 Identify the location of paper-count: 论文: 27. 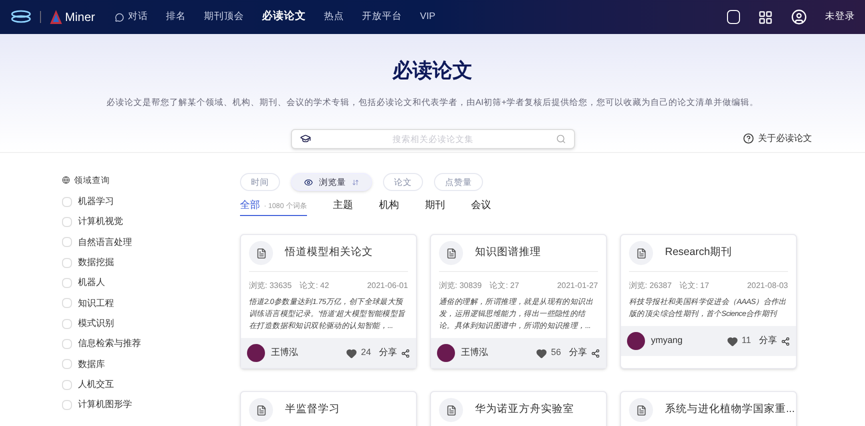
(505, 286).